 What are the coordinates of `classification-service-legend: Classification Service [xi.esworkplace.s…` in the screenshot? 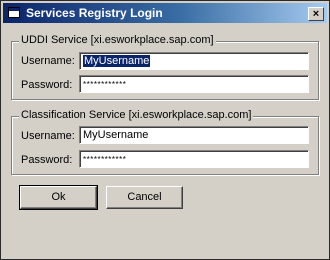 It's located at (136, 115).